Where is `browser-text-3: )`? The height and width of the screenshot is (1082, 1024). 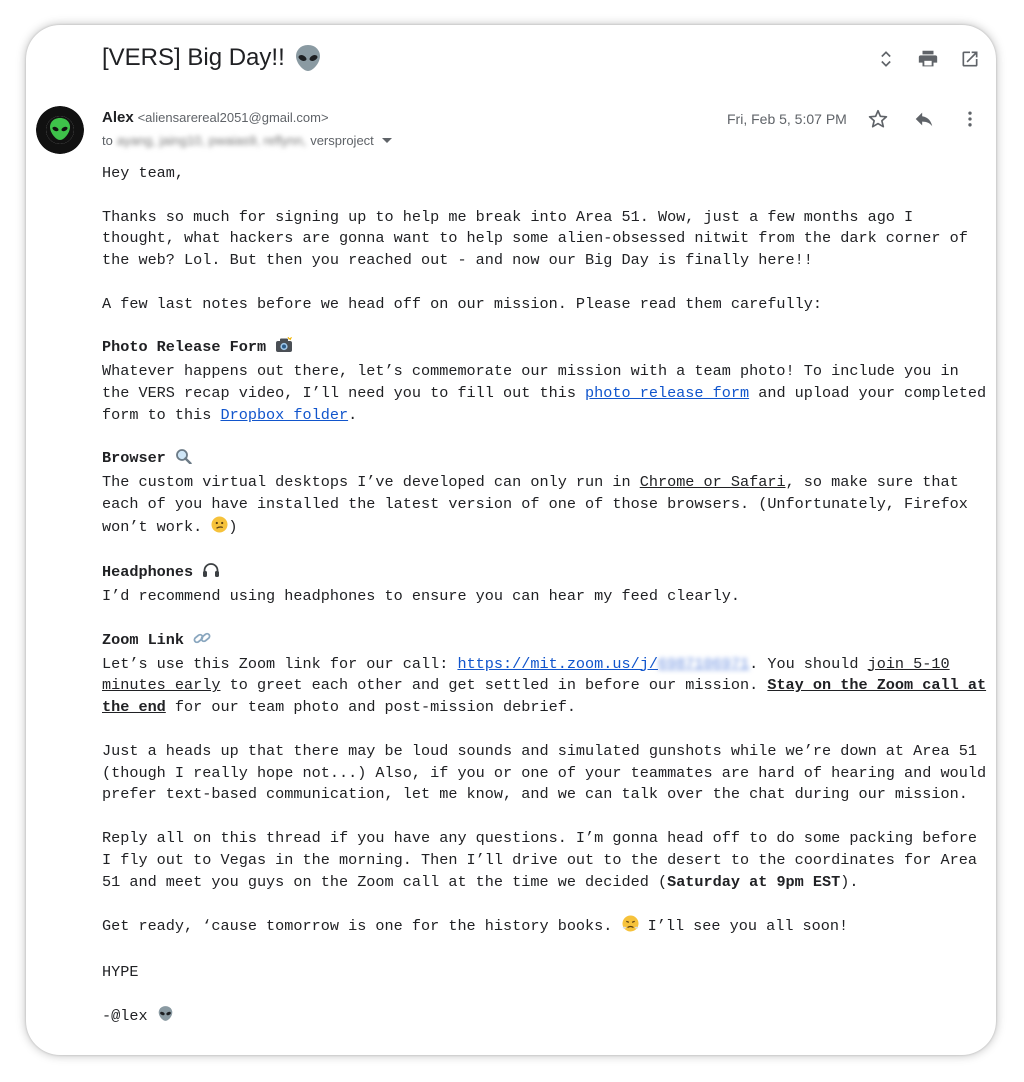 browser-text-3: ) is located at coordinates (233, 526).